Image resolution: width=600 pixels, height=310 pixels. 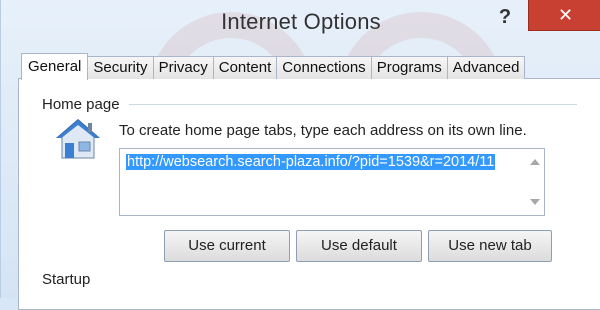 I want to click on tab-connections: Connections, so click(x=324, y=67).